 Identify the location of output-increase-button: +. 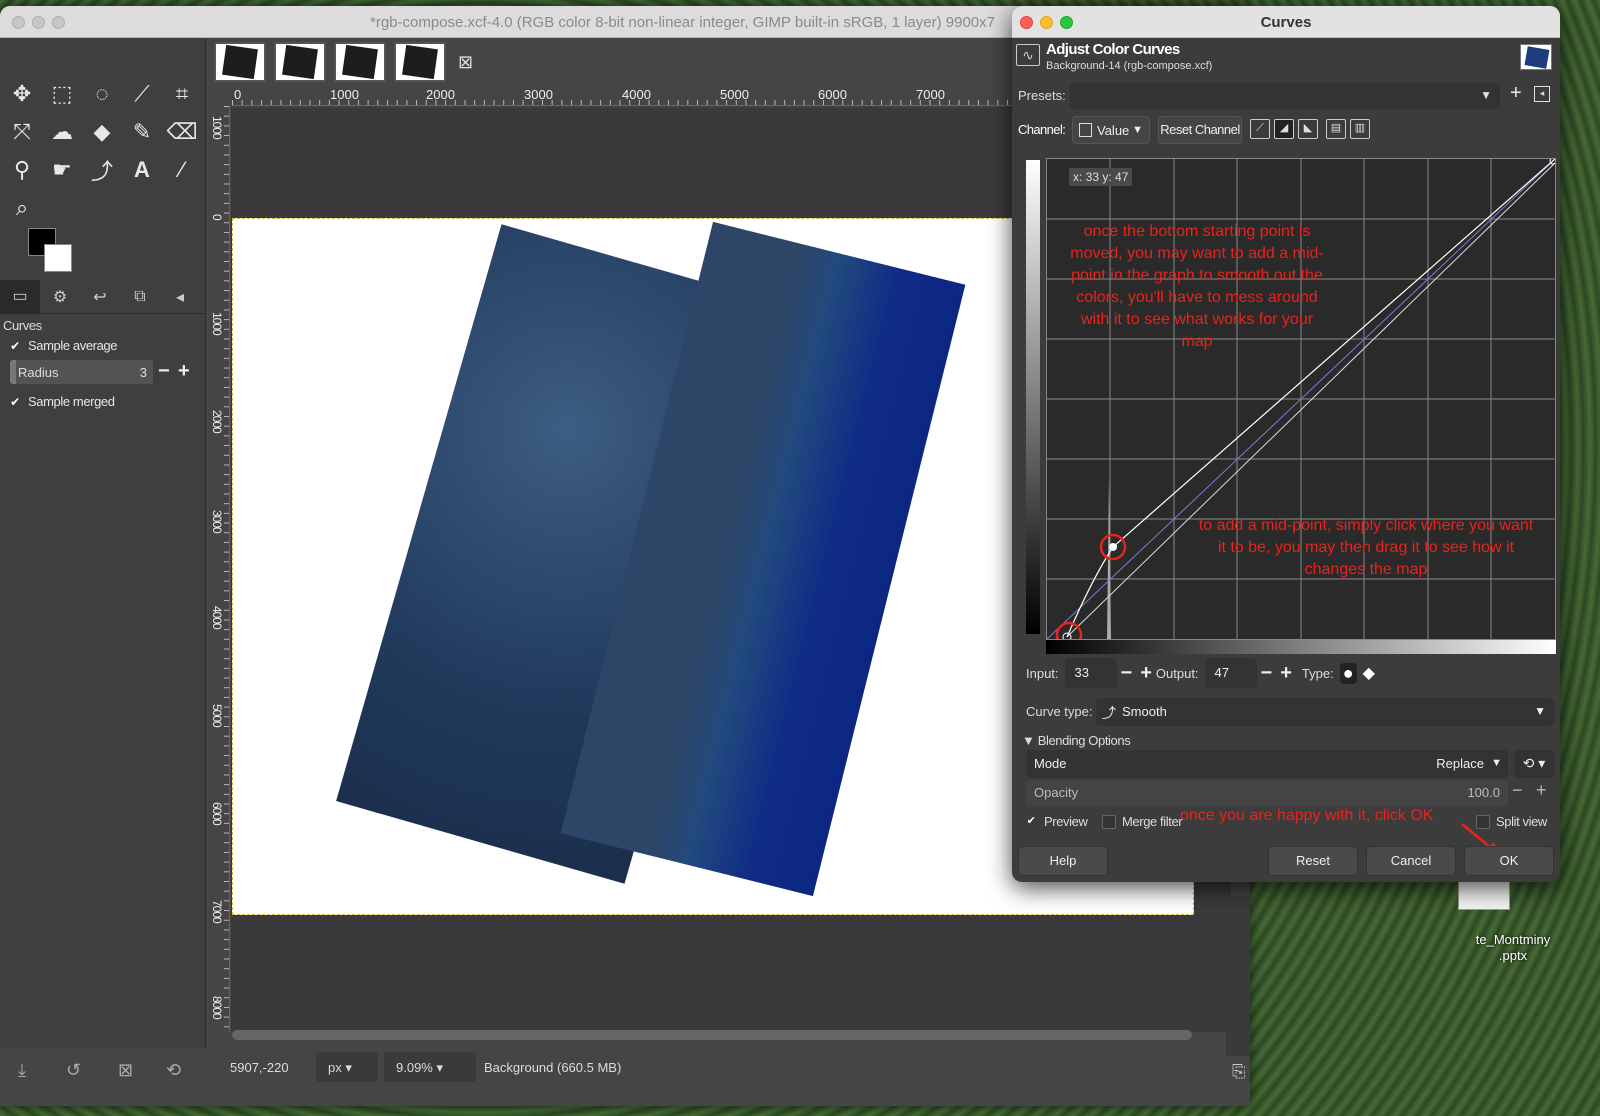
(1286, 673).